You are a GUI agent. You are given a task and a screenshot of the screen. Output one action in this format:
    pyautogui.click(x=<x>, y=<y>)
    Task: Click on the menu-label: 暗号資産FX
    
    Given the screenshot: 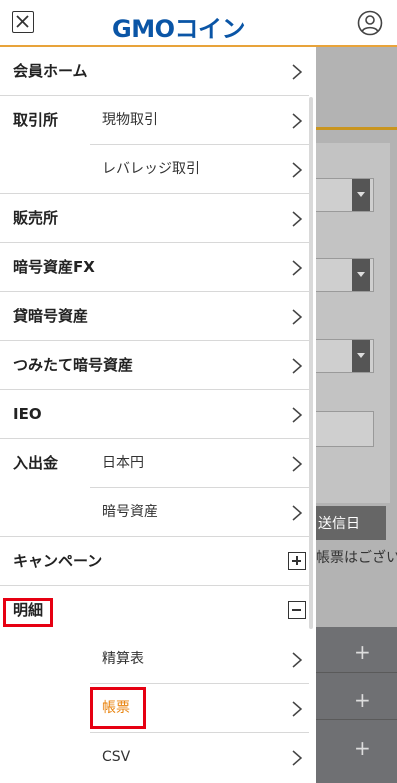 What is the action you would take?
    pyautogui.click(x=54, y=267)
    